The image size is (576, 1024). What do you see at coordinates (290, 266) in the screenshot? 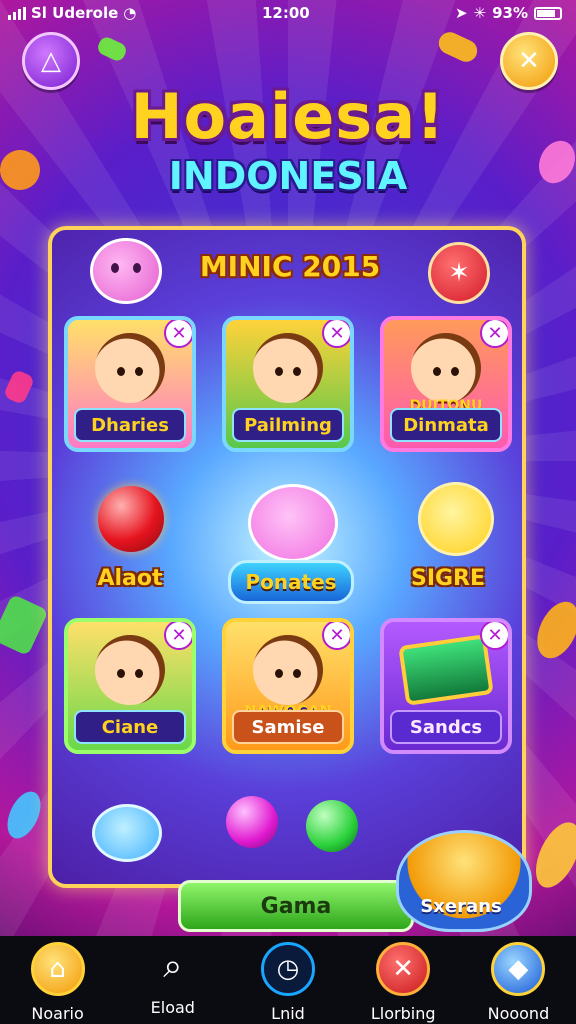
I see `panel-title: MINIC 2015` at bounding box center [290, 266].